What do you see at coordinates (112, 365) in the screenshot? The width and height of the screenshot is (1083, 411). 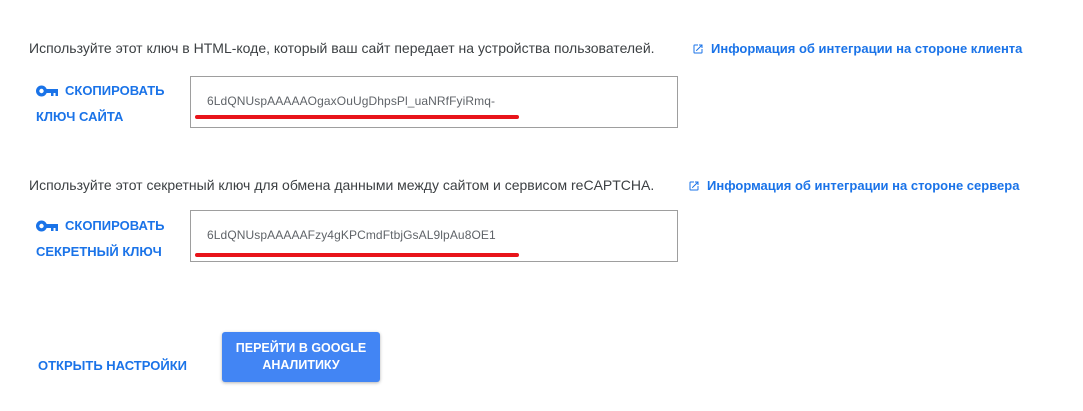 I see `open-settings-link: ОТКРЫТЬ НАСТРОЙКИ` at bounding box center [112, 365].